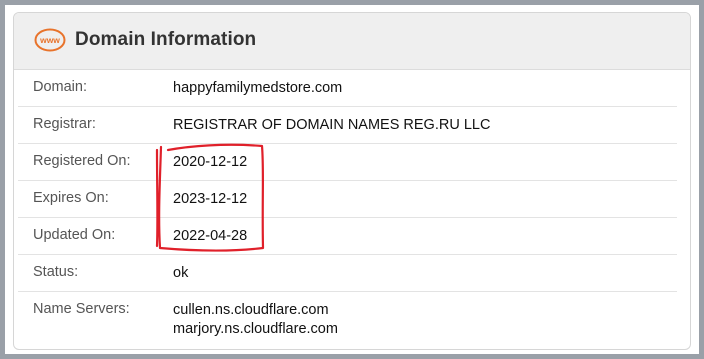 This screenshot has height=359, width=704. I want to click on table-row-registered-on: Registered On: 2020-12-12, so click(347, 162).